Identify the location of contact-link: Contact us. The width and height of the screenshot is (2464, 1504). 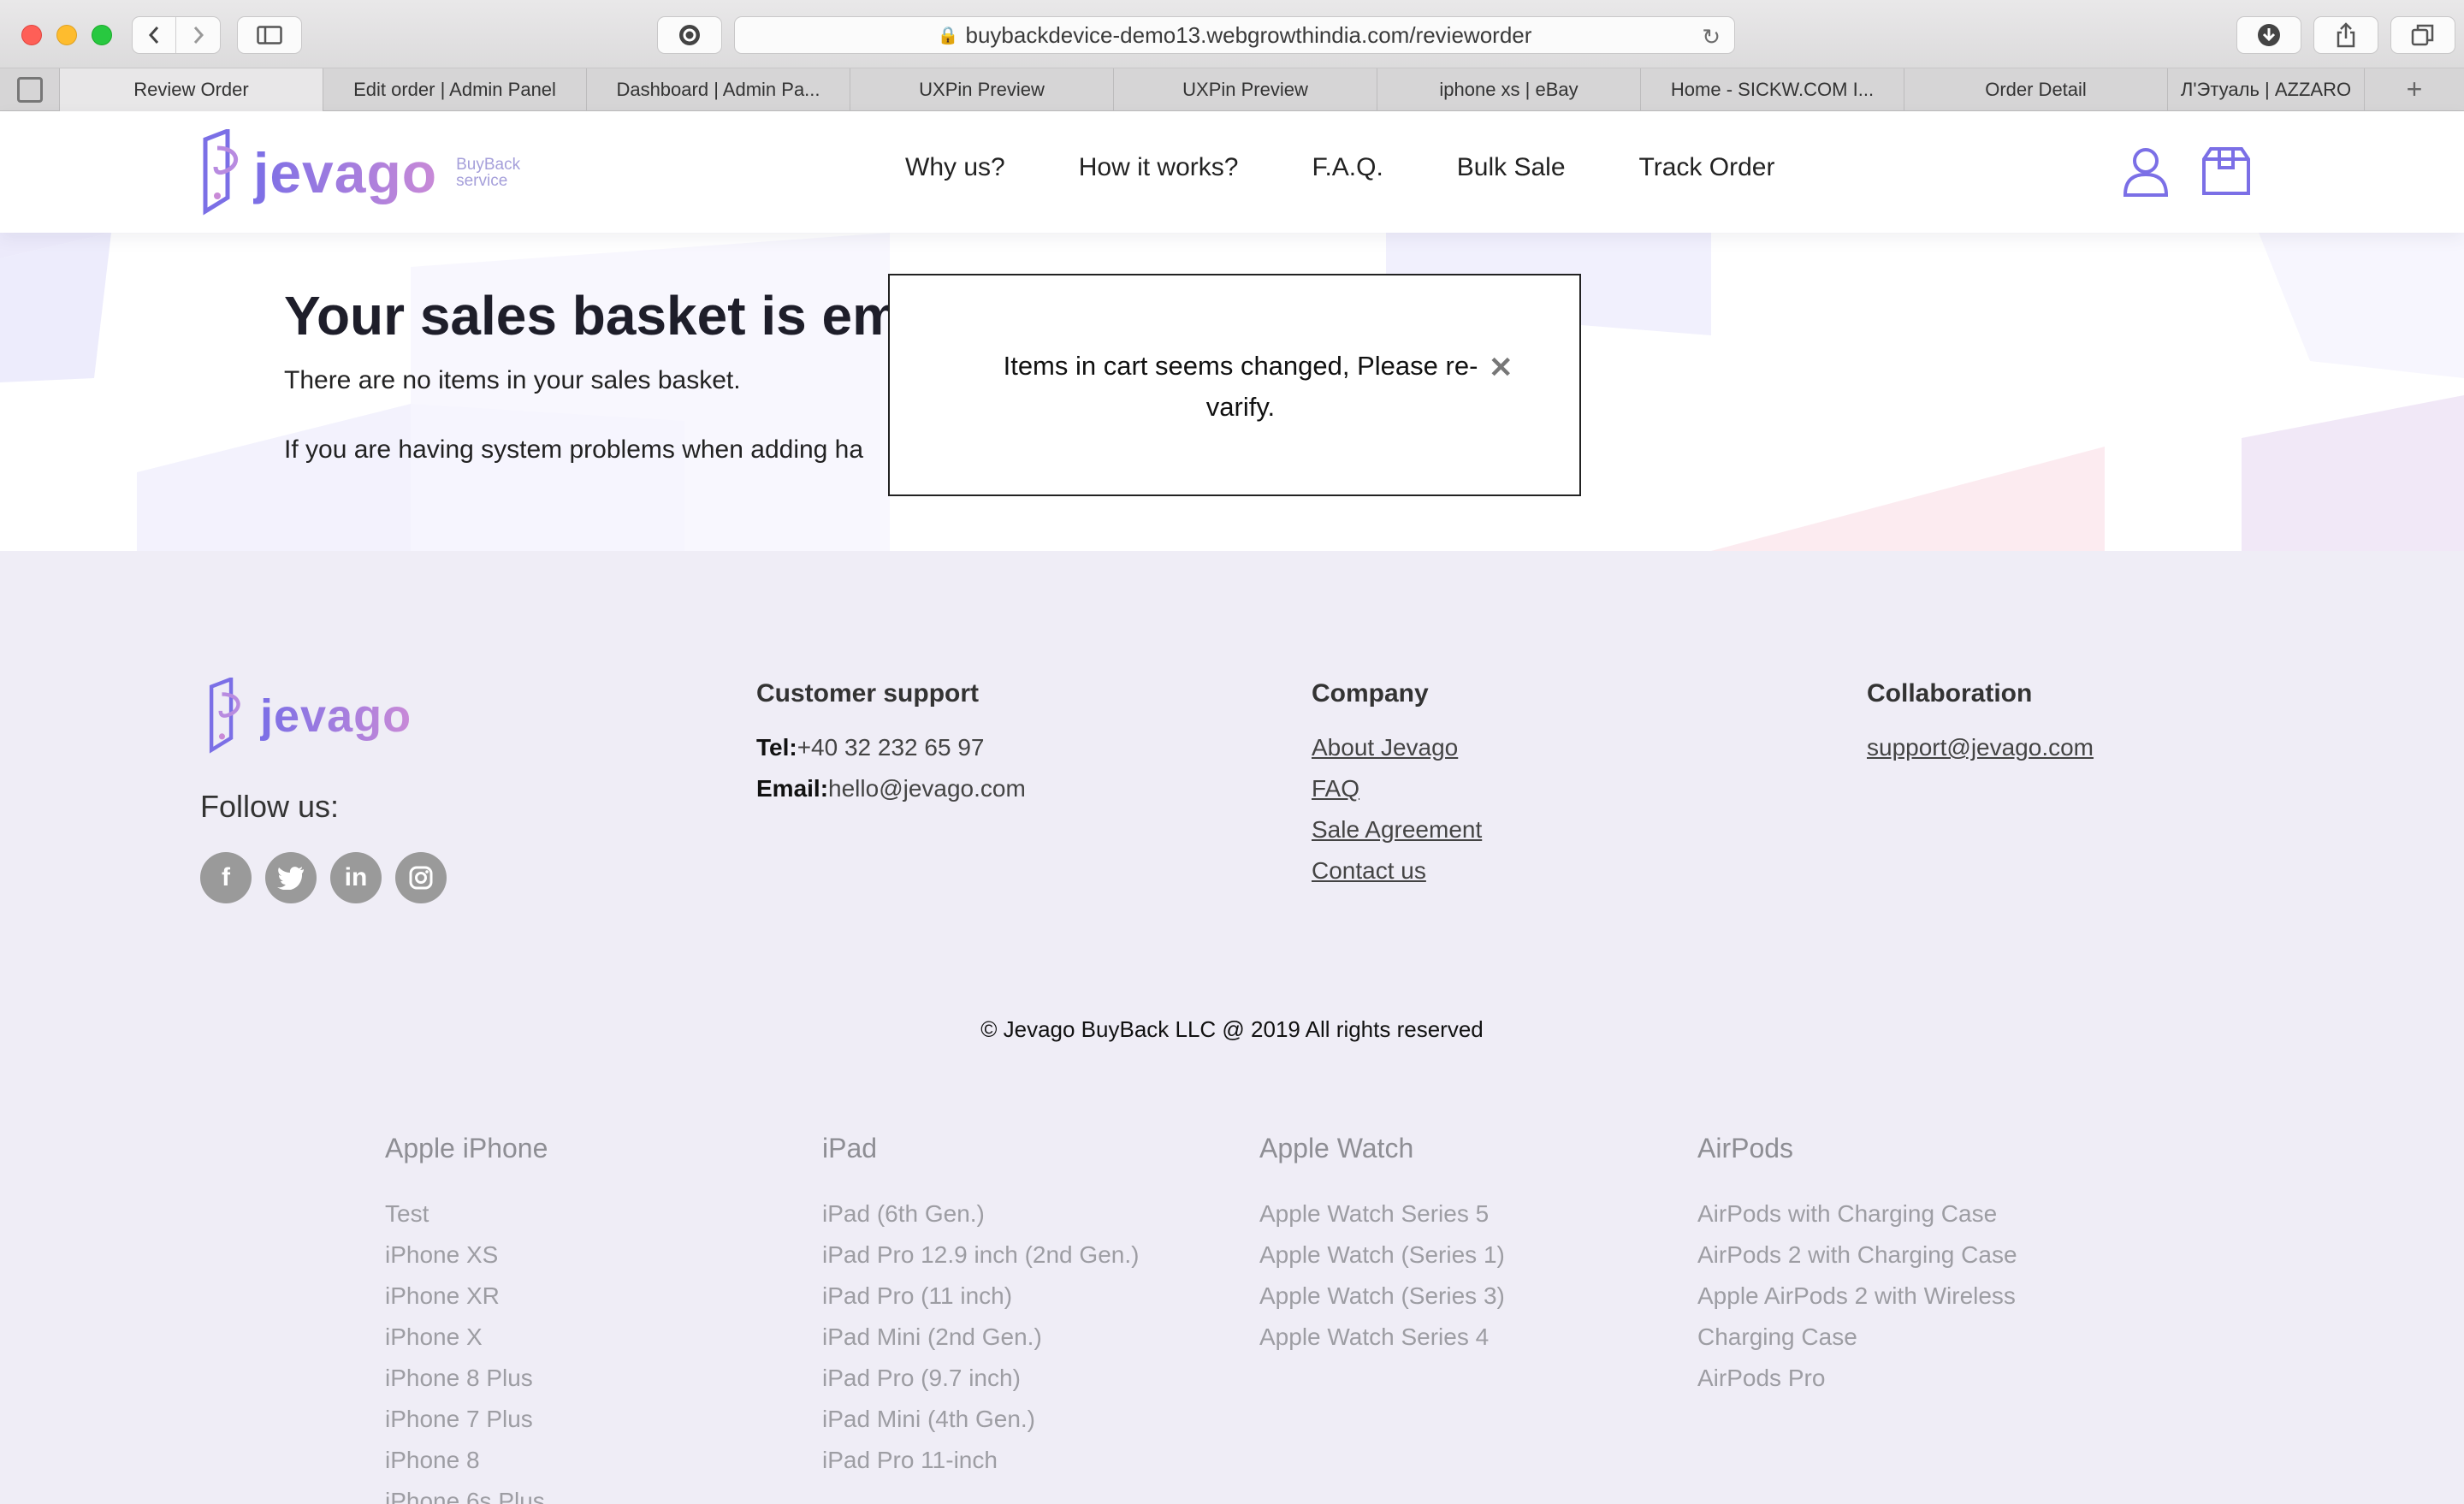
(1369, 871).